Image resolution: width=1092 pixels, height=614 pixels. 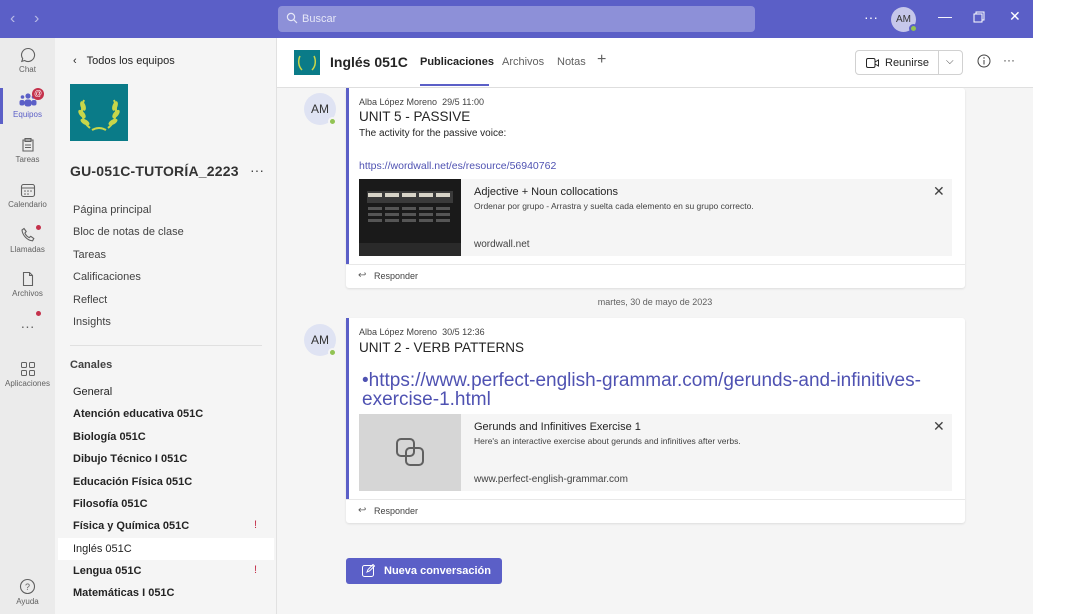 I want to click on back-nav-icon: ‹, so click(x=12, y=19).